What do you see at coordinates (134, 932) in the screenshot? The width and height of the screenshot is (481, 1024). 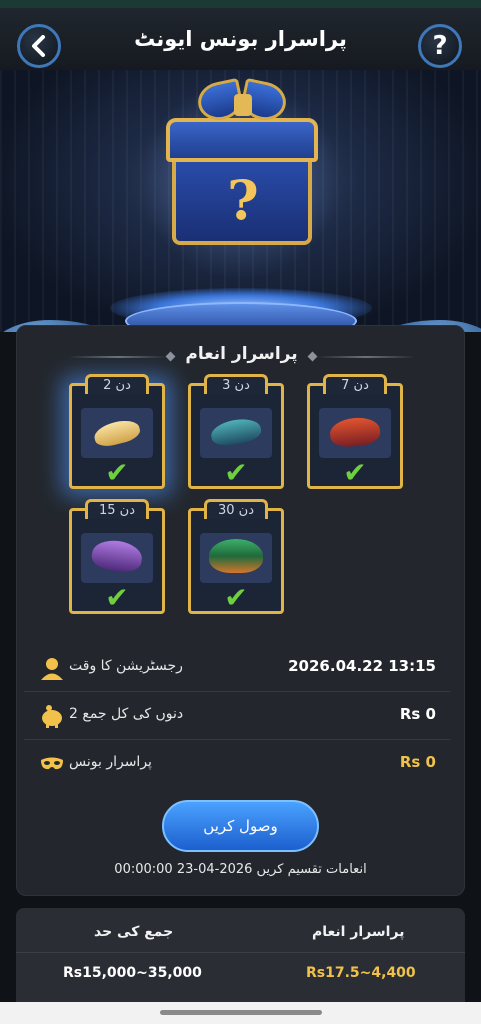 I see `column-header-deposit-range: جمع کی حد` at bounding box center [134, 932].